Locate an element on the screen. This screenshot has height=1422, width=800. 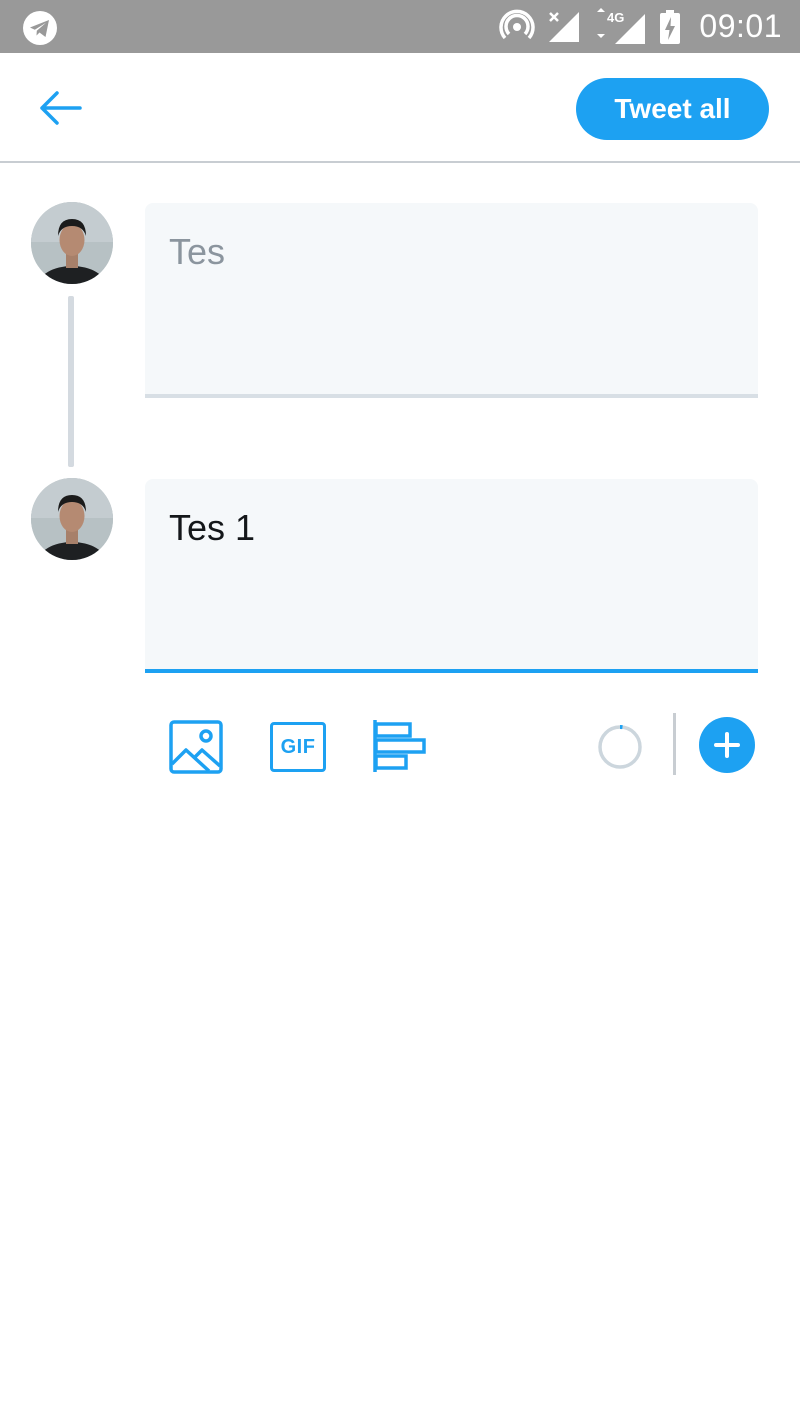
add-tweet-button is located at coordinates (727, 745).